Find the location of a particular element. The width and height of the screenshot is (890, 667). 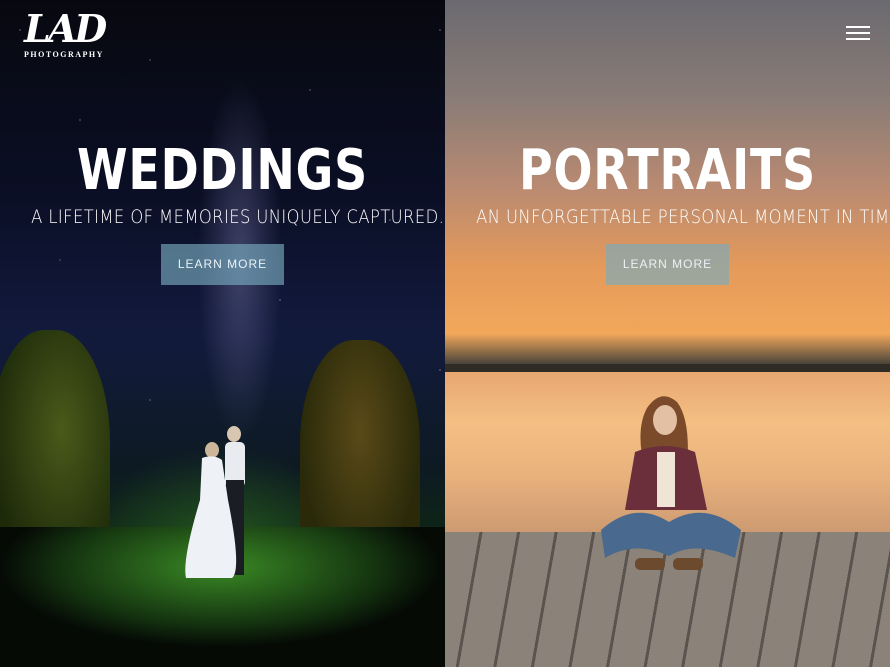

portrait-subject-image is located at coordinates (671, 483).